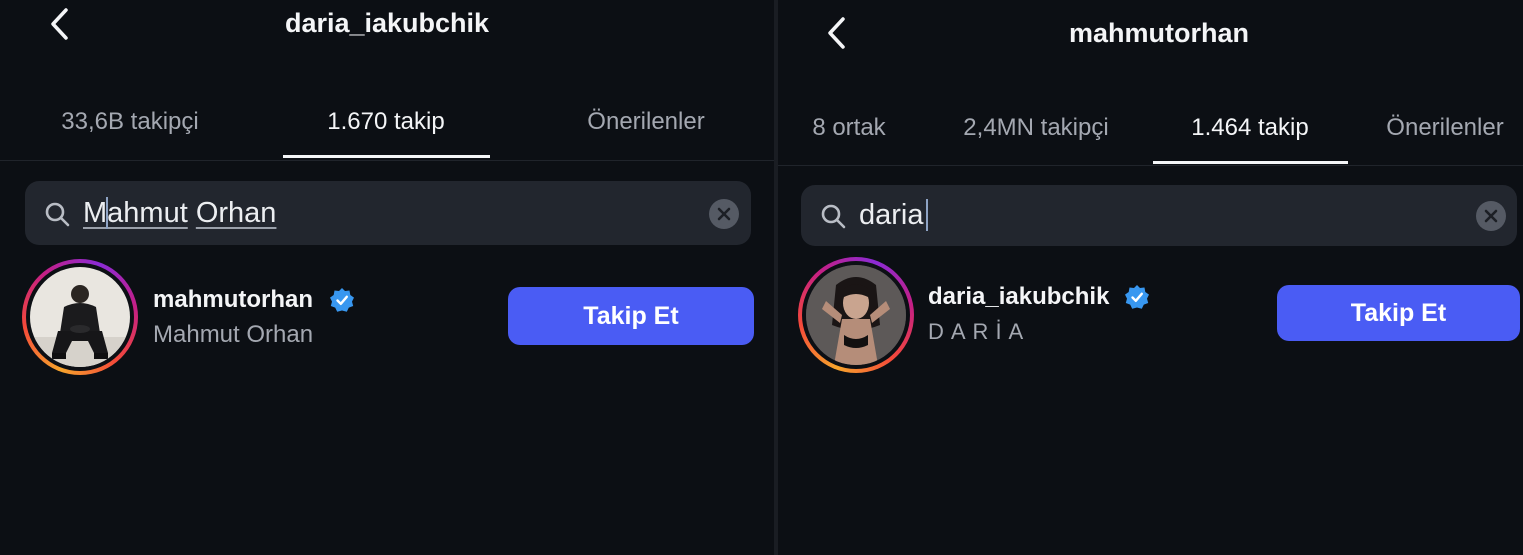 This screenshot has width=1523, height=555. I want to click on woman-portrait-photo-avatar, so click(856, 315).